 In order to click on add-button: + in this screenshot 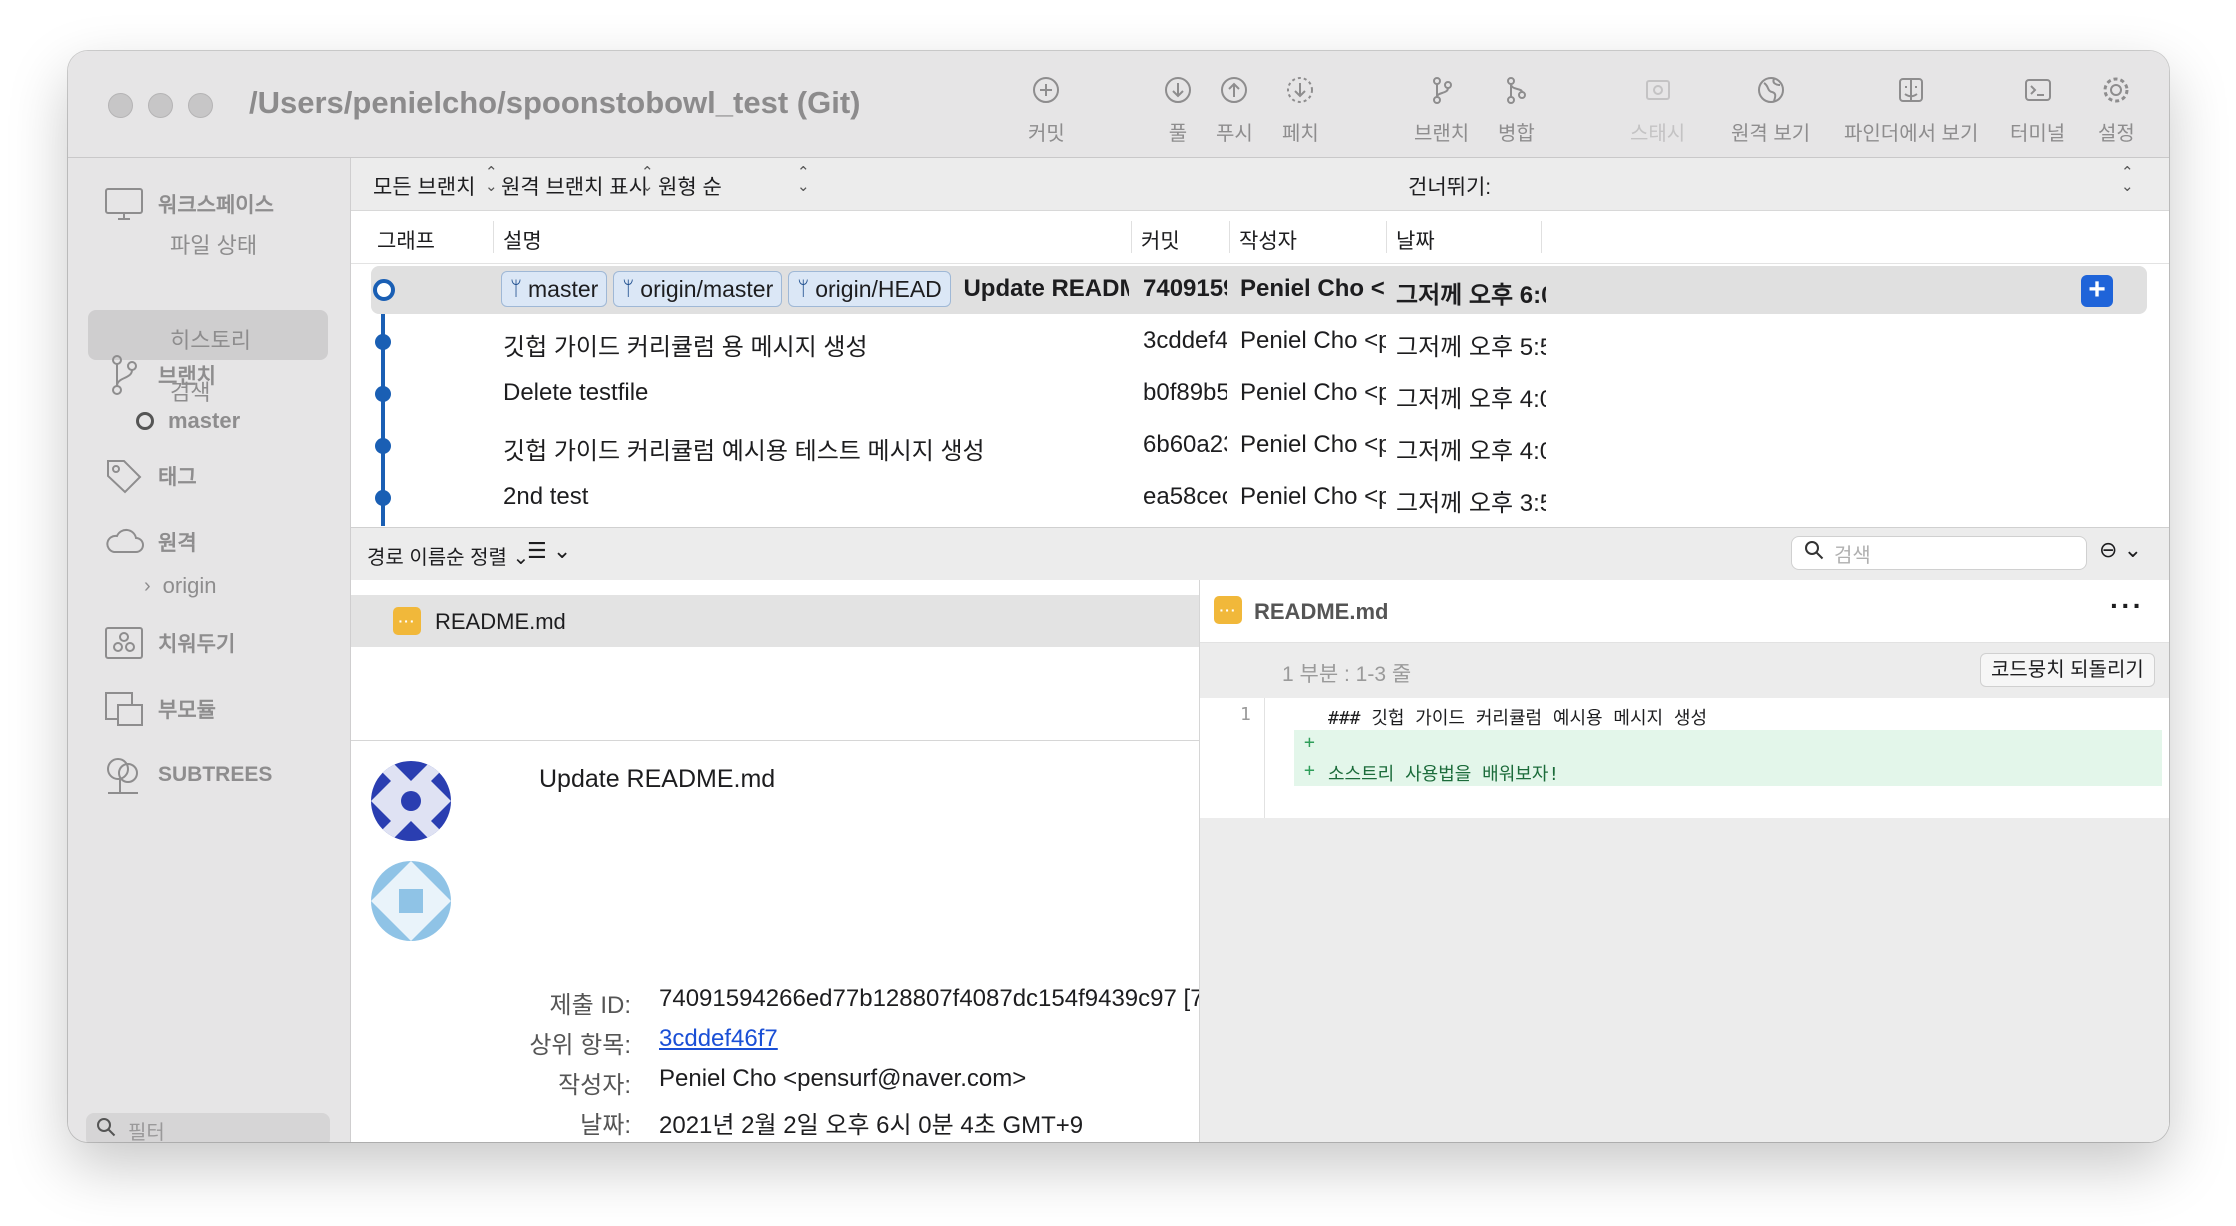, I will do `click(2097, 291)`.